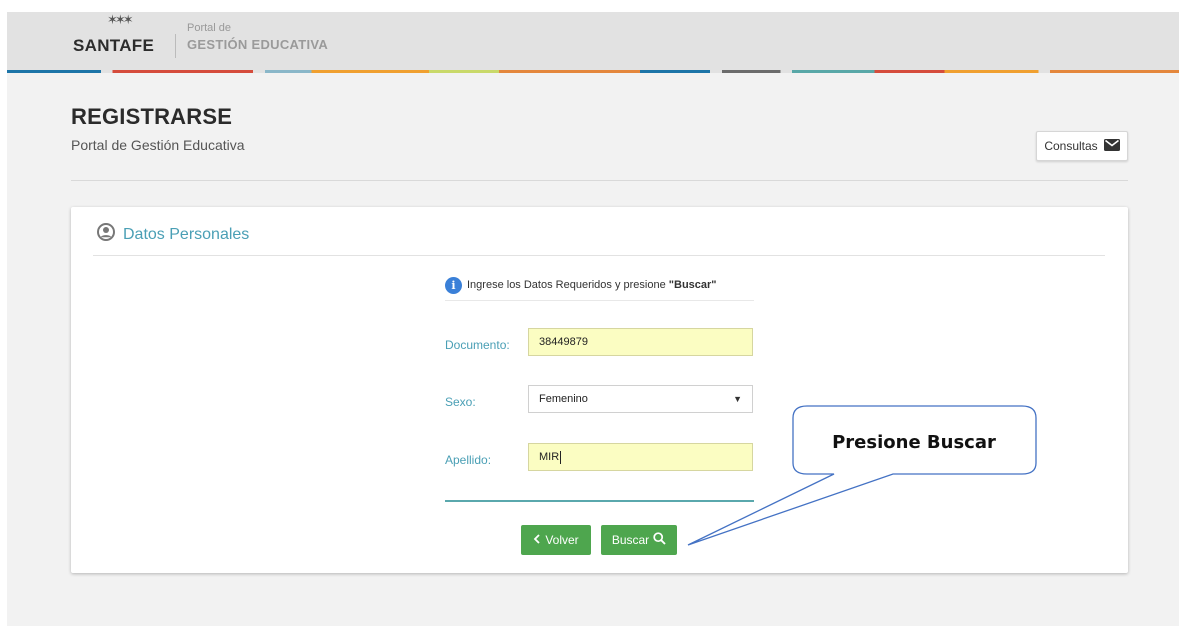 This screenshot has height=626, width=1179. What do you see at coordinates (914, 442) in the screenshot?
I see `callout-text: Presione Buscar` at bounding box center [914, 442].